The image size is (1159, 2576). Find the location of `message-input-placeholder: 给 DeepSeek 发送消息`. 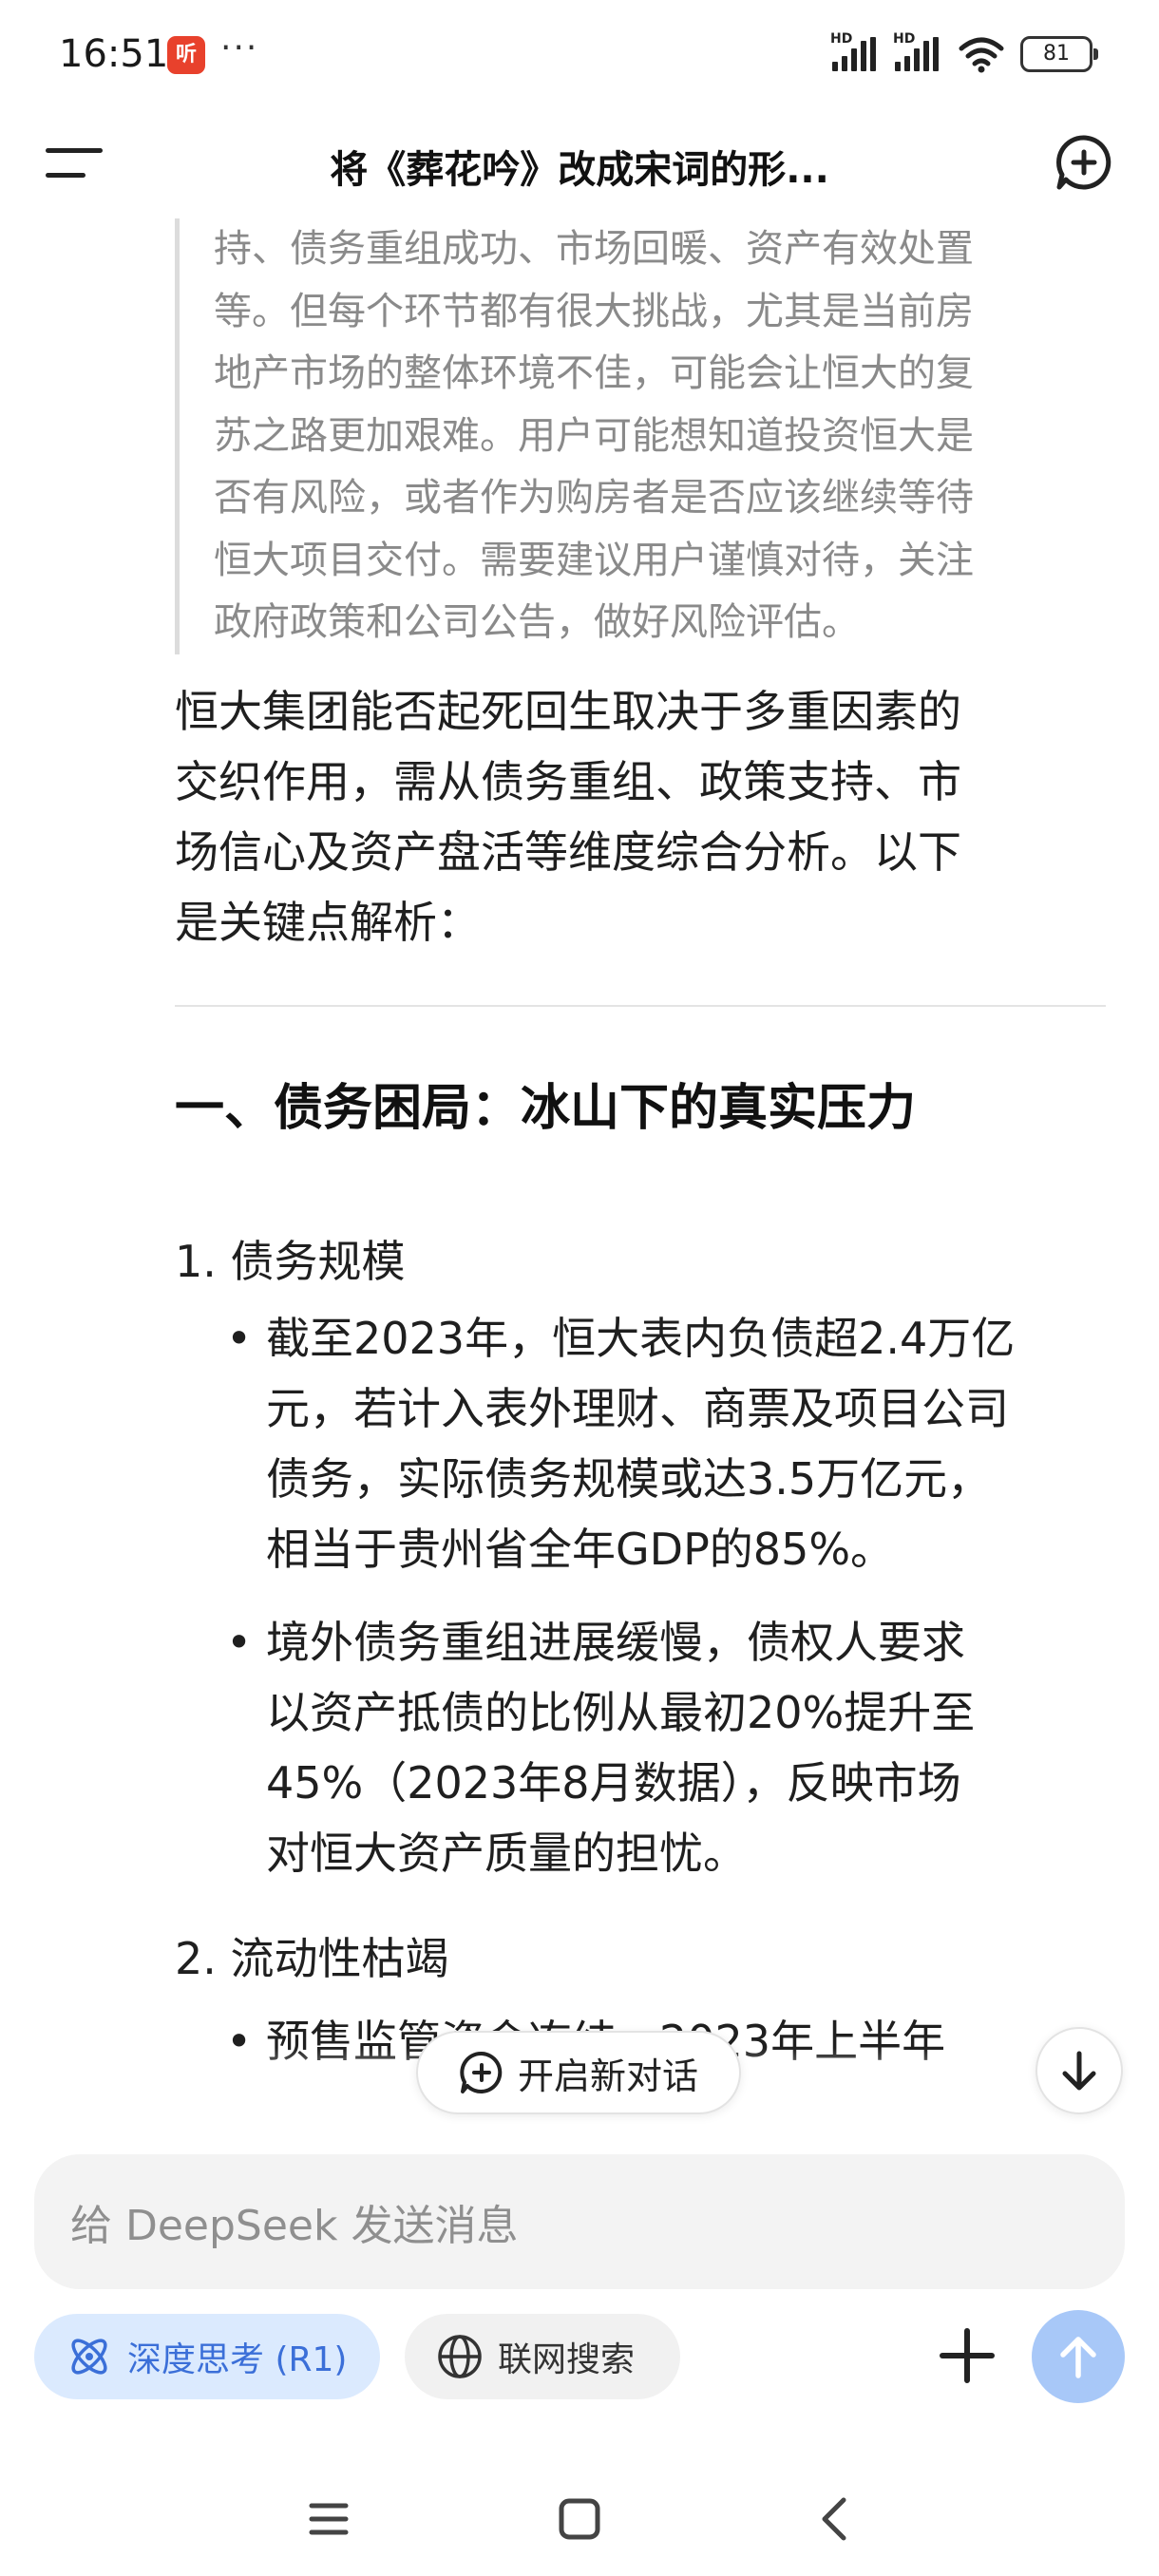

message-input-placeholder: 给 DeepSeek 发送消息 is located at coordinates (294, 2226).